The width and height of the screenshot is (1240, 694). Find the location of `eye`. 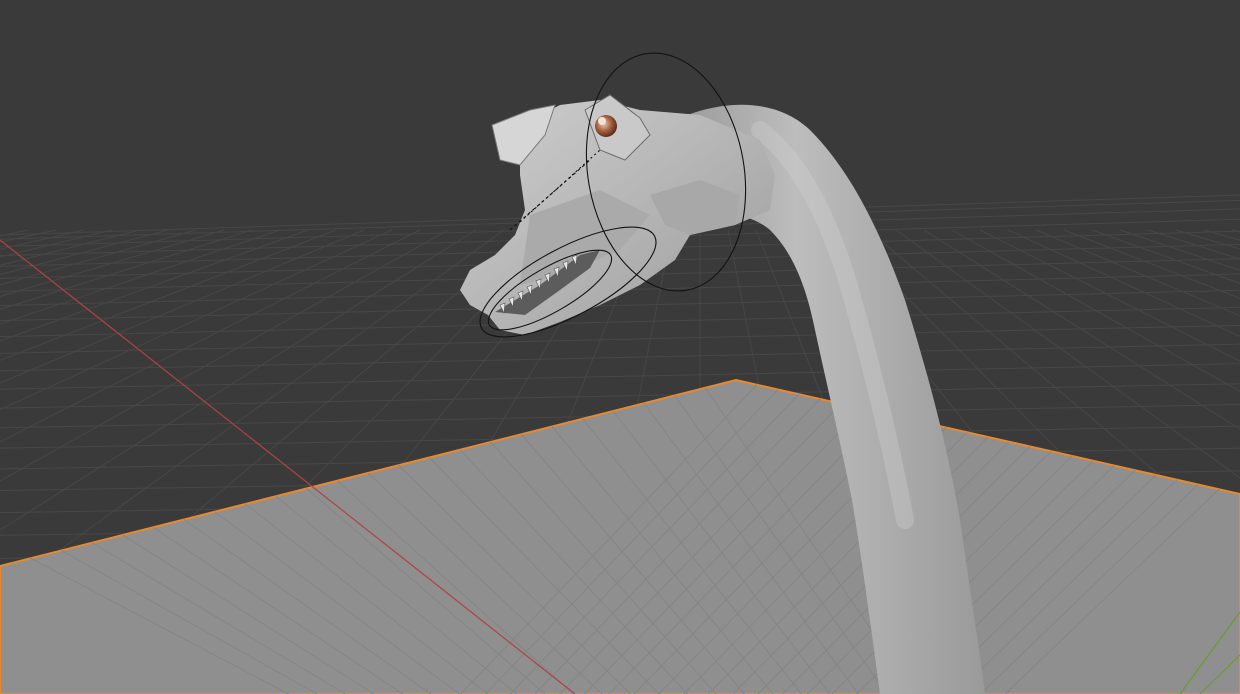

eye is located at coordinates (606, 126).